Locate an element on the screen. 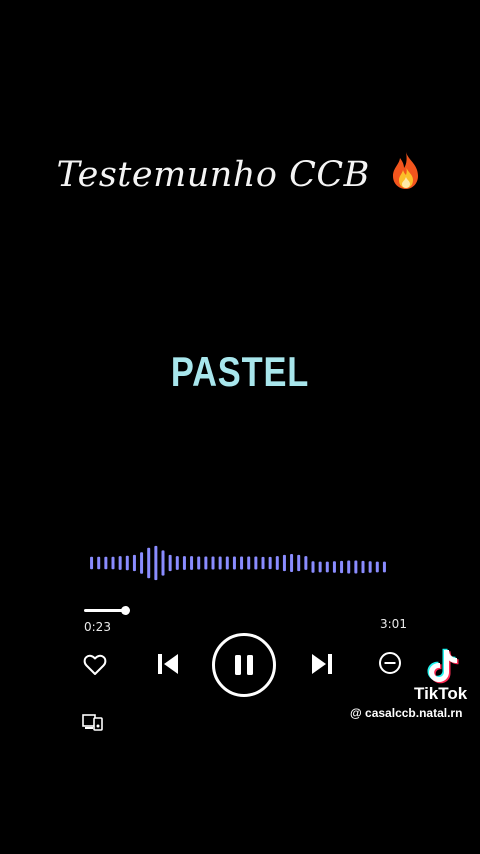 The width and height of the screenshot is (480, 854). progress-bar is located at coordinates (244, 610).